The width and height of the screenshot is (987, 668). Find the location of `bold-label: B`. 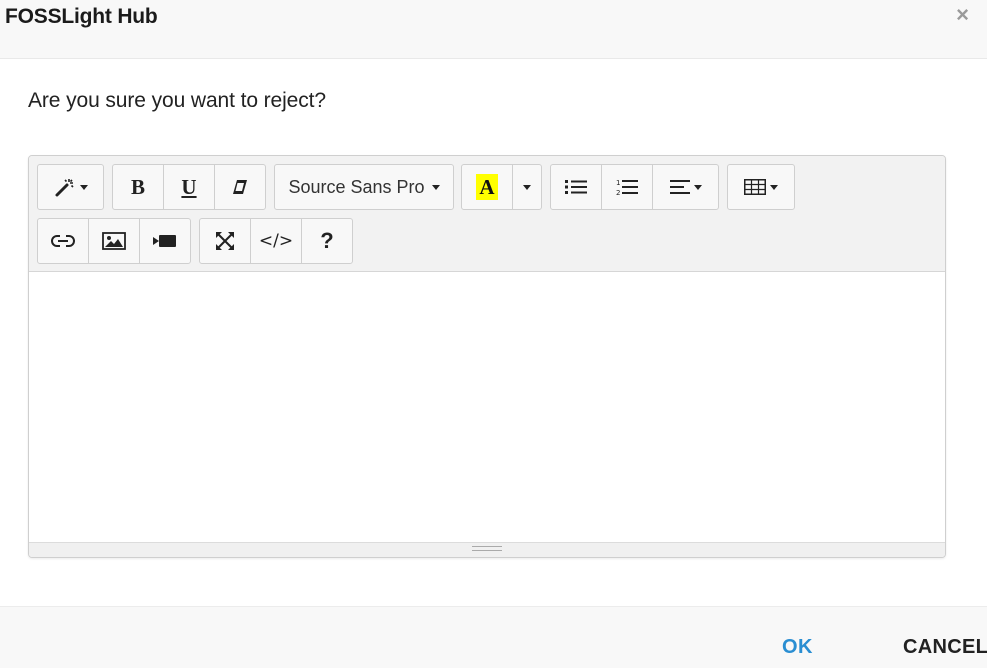

bold-label: B is located at coordinates (137, 186).